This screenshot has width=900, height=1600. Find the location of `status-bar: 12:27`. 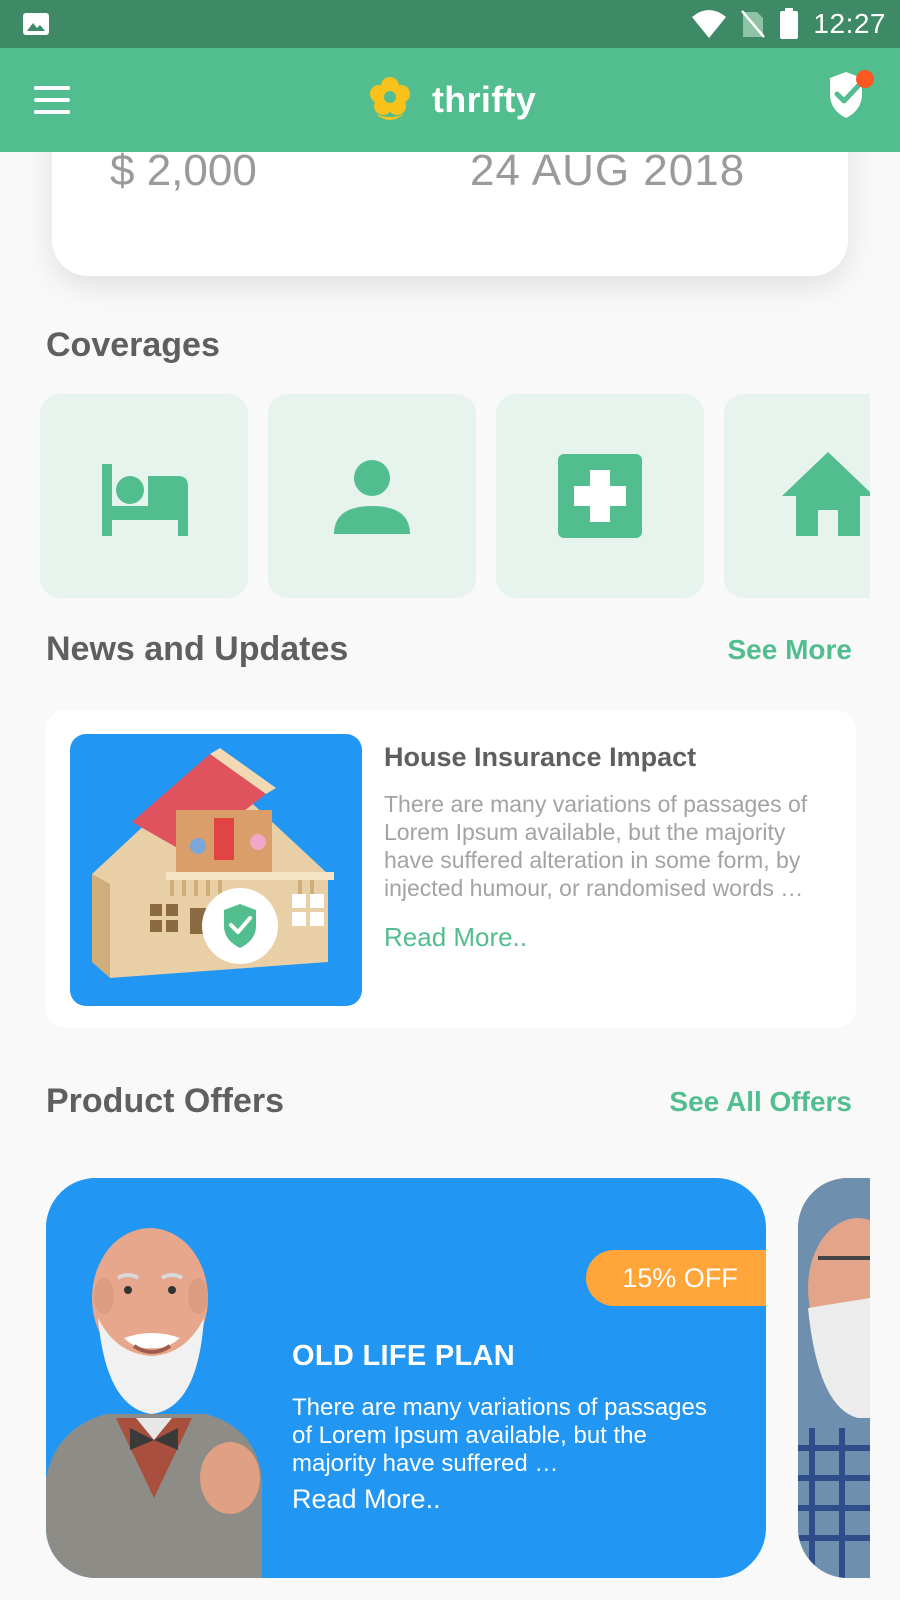

status-bar: 12:27 is located at coordinates (450, 24).